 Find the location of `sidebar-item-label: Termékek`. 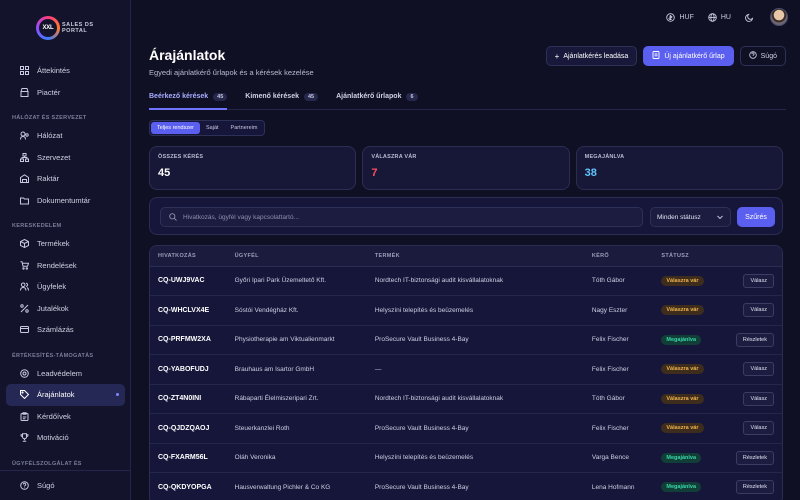

sidebar-item-label: Termékek is located at coordinates (53, 244).